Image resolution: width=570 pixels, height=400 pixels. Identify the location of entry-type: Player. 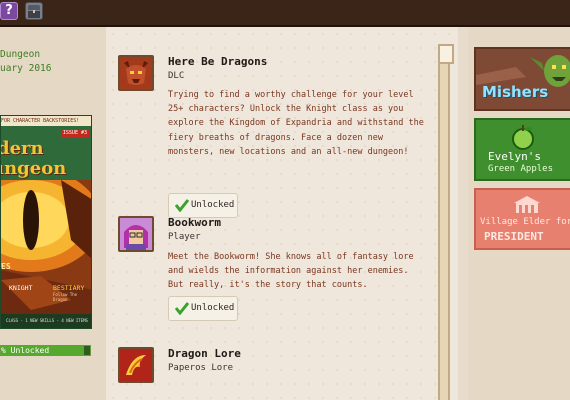
(184, 237).